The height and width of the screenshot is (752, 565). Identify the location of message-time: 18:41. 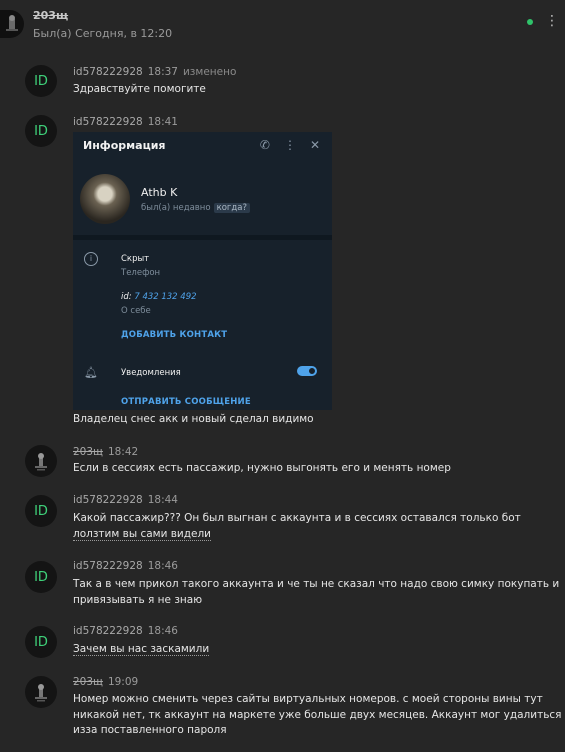
(162, 122).